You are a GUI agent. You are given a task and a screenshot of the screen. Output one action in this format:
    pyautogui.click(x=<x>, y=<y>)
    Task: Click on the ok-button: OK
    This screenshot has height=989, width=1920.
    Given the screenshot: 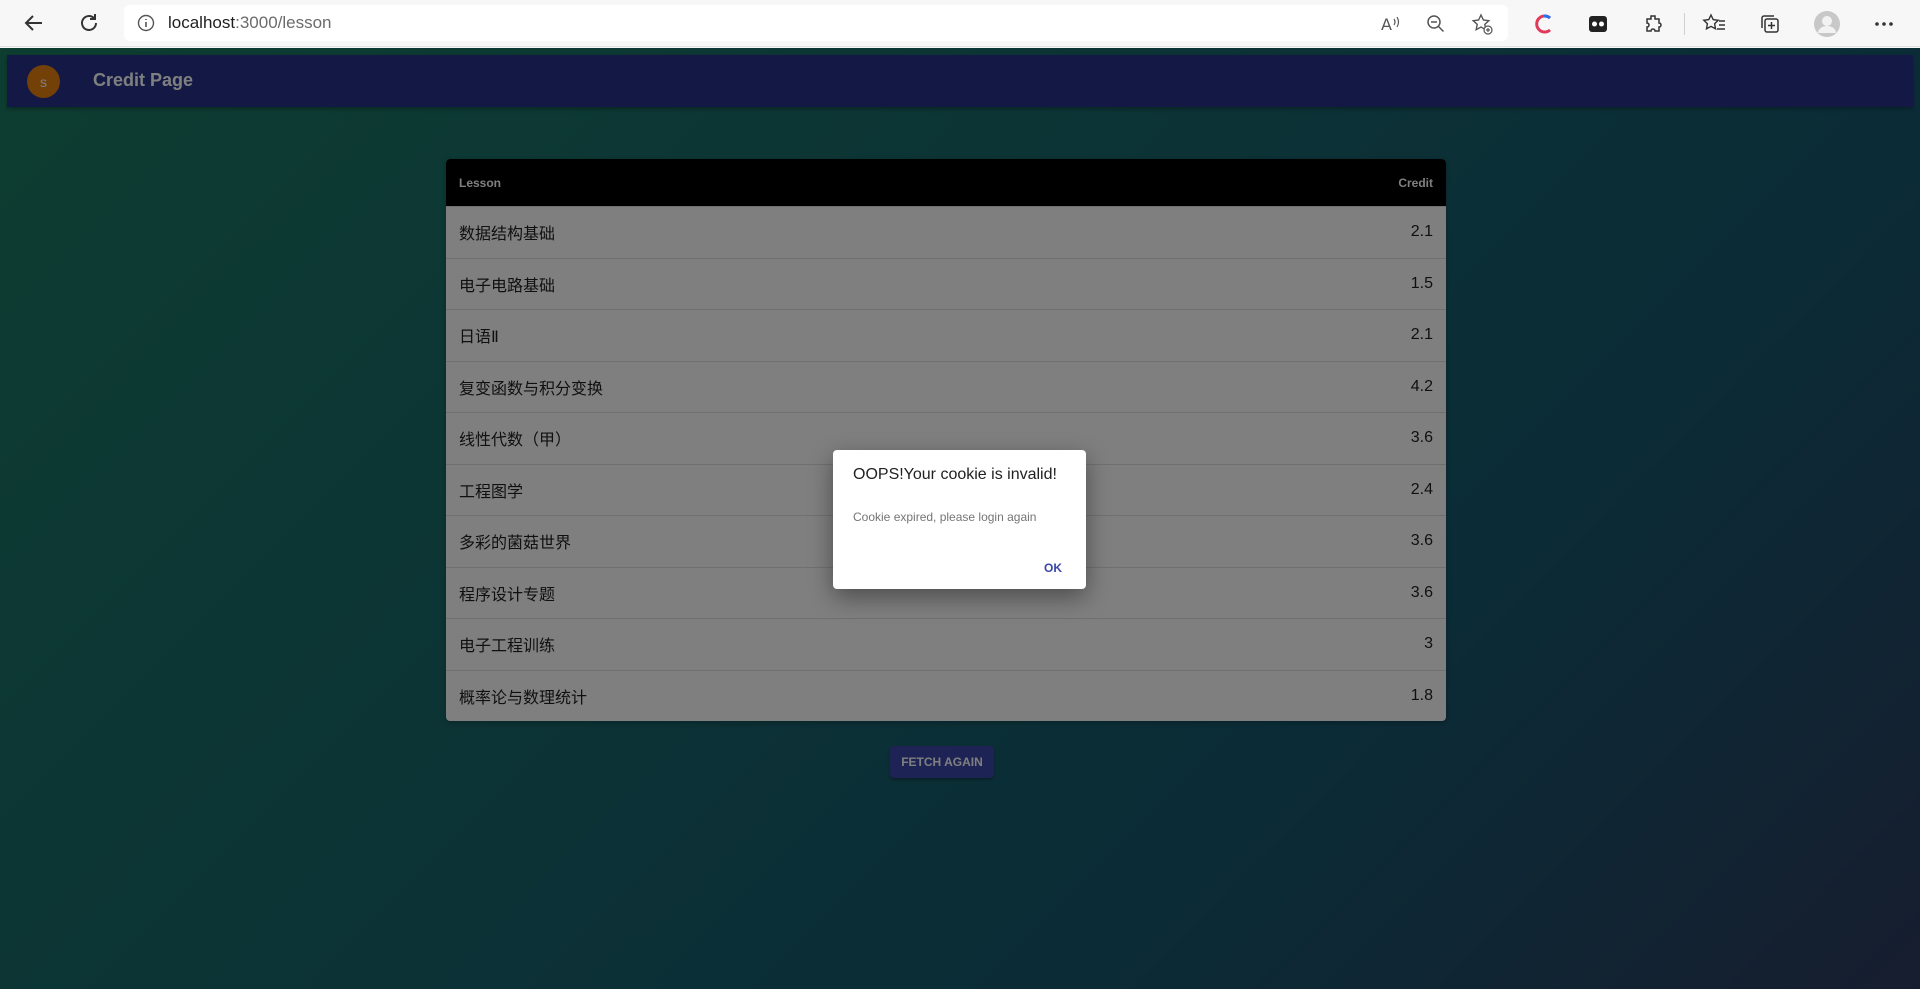 What is the action you would take?
    pyautogui.click(x=1053, y=568)
    